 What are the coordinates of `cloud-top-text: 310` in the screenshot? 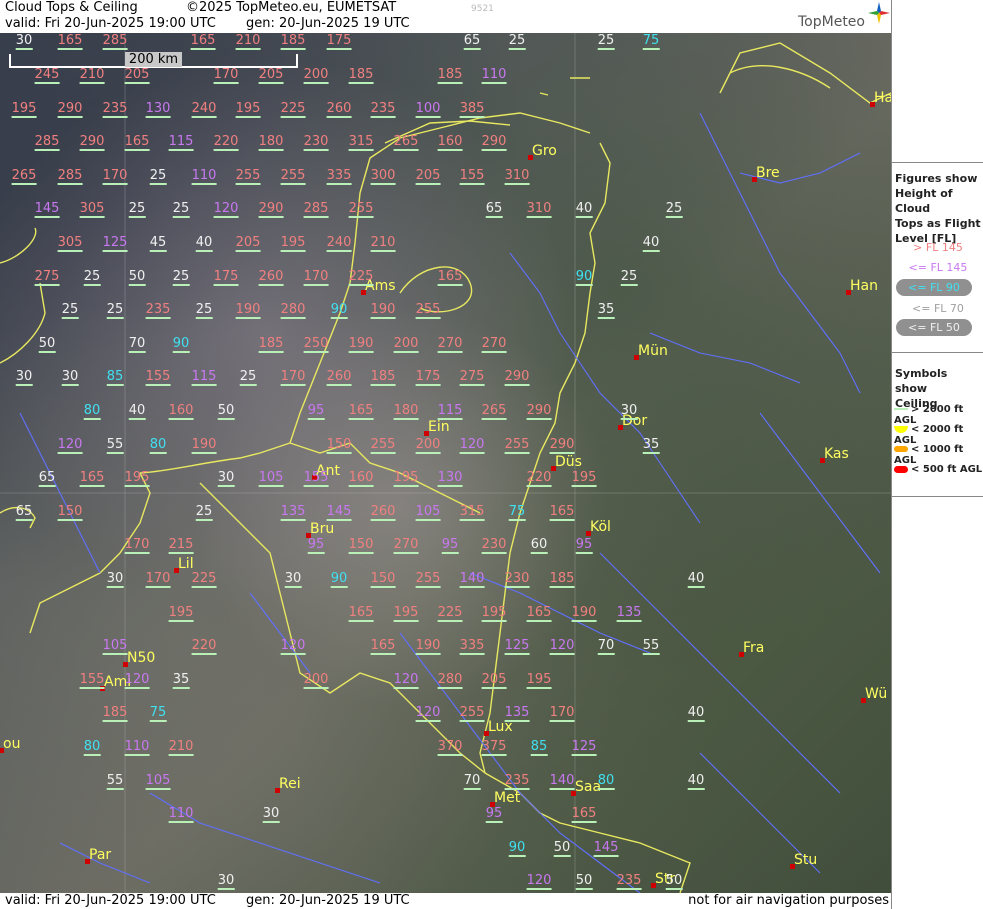 It's located at (517, 175).